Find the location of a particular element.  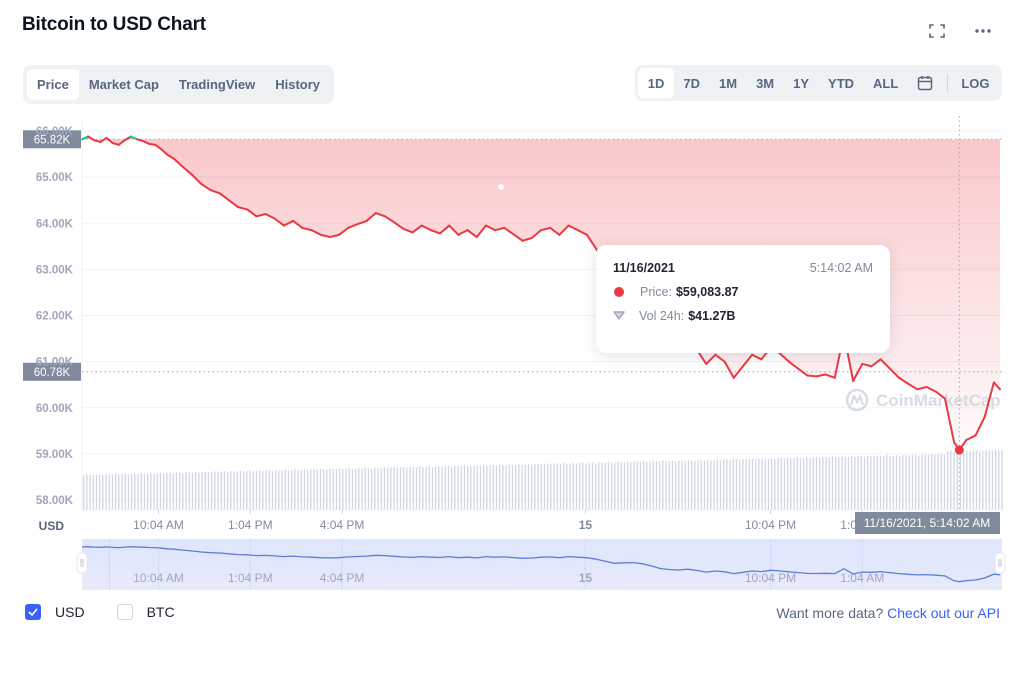

fullscreen-button is located at coordinates (937, 31).